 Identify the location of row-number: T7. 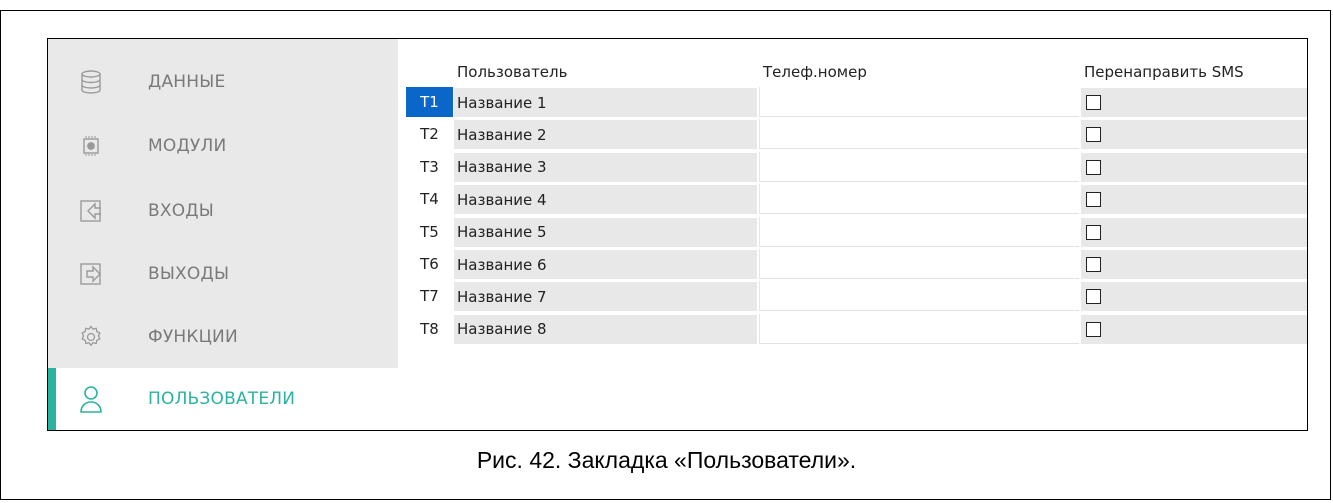
(429, 296).